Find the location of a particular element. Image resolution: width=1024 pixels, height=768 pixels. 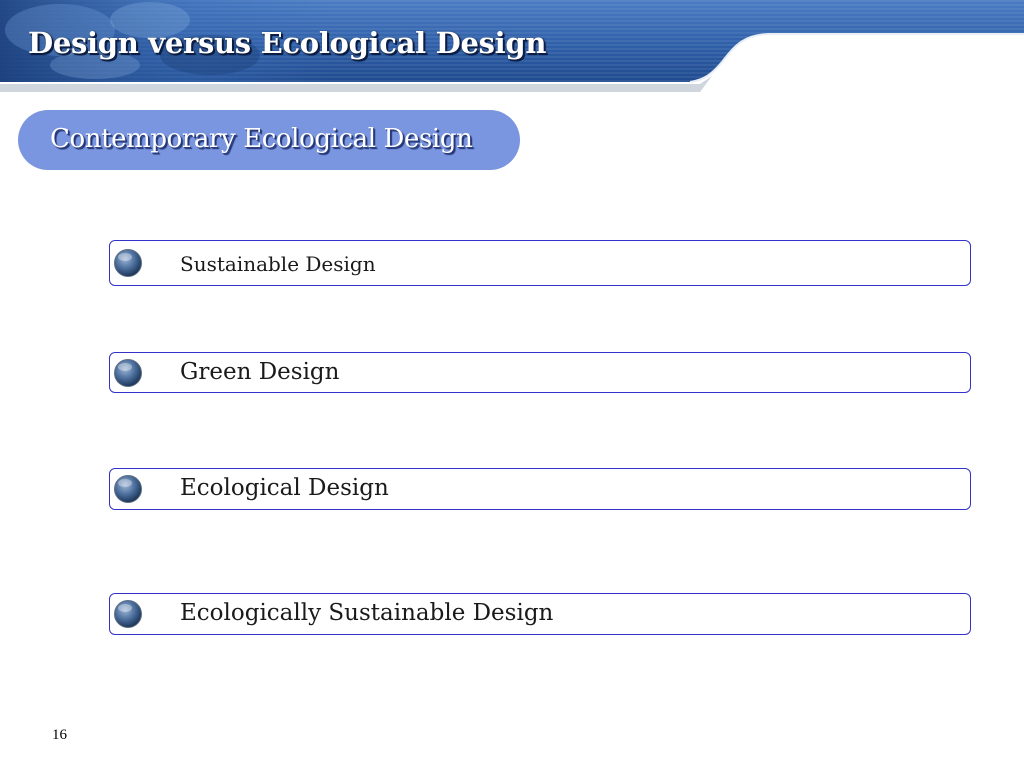

item-label: Ecologically Sustainable Design is located at coordinates (367, 613).